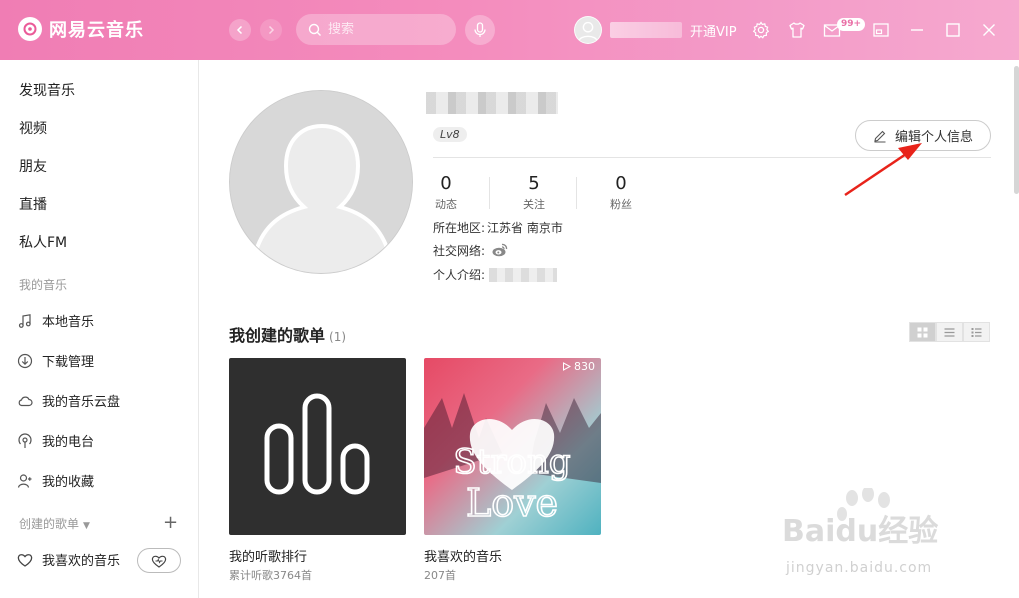 The image size is (1019, 598). Describe the element at coordinates (314, 29) in the screenshot. I see `search-icon` at that location.